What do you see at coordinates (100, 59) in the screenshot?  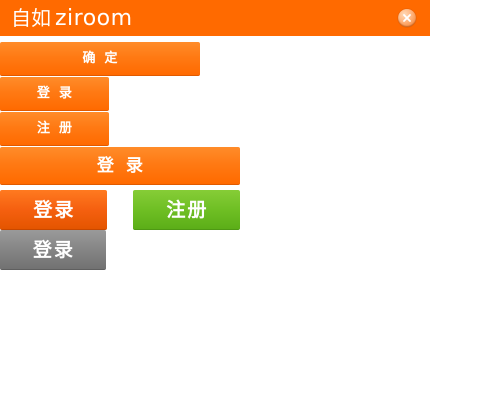 I see `confirm-button: 确定` at bounding box center [100, 59].